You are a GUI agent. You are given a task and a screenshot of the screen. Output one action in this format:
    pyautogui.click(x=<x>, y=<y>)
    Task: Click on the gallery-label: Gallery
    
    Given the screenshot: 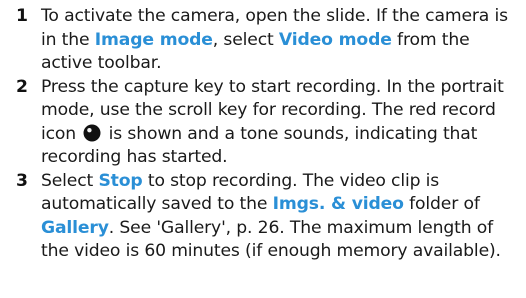 What is the action you would take?
    pyautogui.click(x=75, y=227)
    